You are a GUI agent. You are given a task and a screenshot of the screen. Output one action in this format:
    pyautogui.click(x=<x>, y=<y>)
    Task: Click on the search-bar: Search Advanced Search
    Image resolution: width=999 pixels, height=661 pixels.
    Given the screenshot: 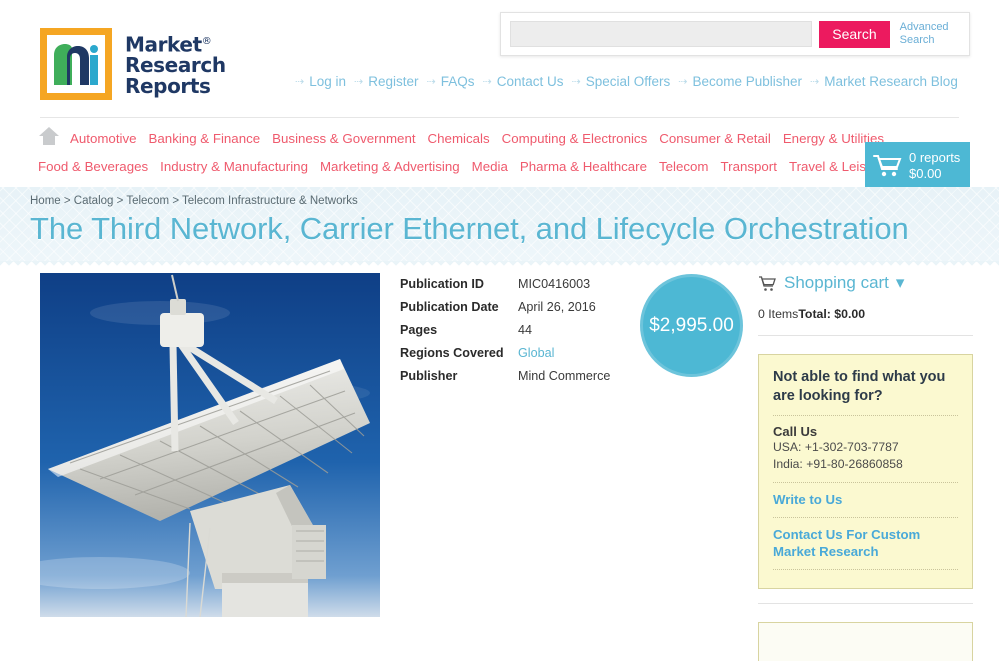 What is the action you would take?
    pyautogui.click(x=735, y=34)
    